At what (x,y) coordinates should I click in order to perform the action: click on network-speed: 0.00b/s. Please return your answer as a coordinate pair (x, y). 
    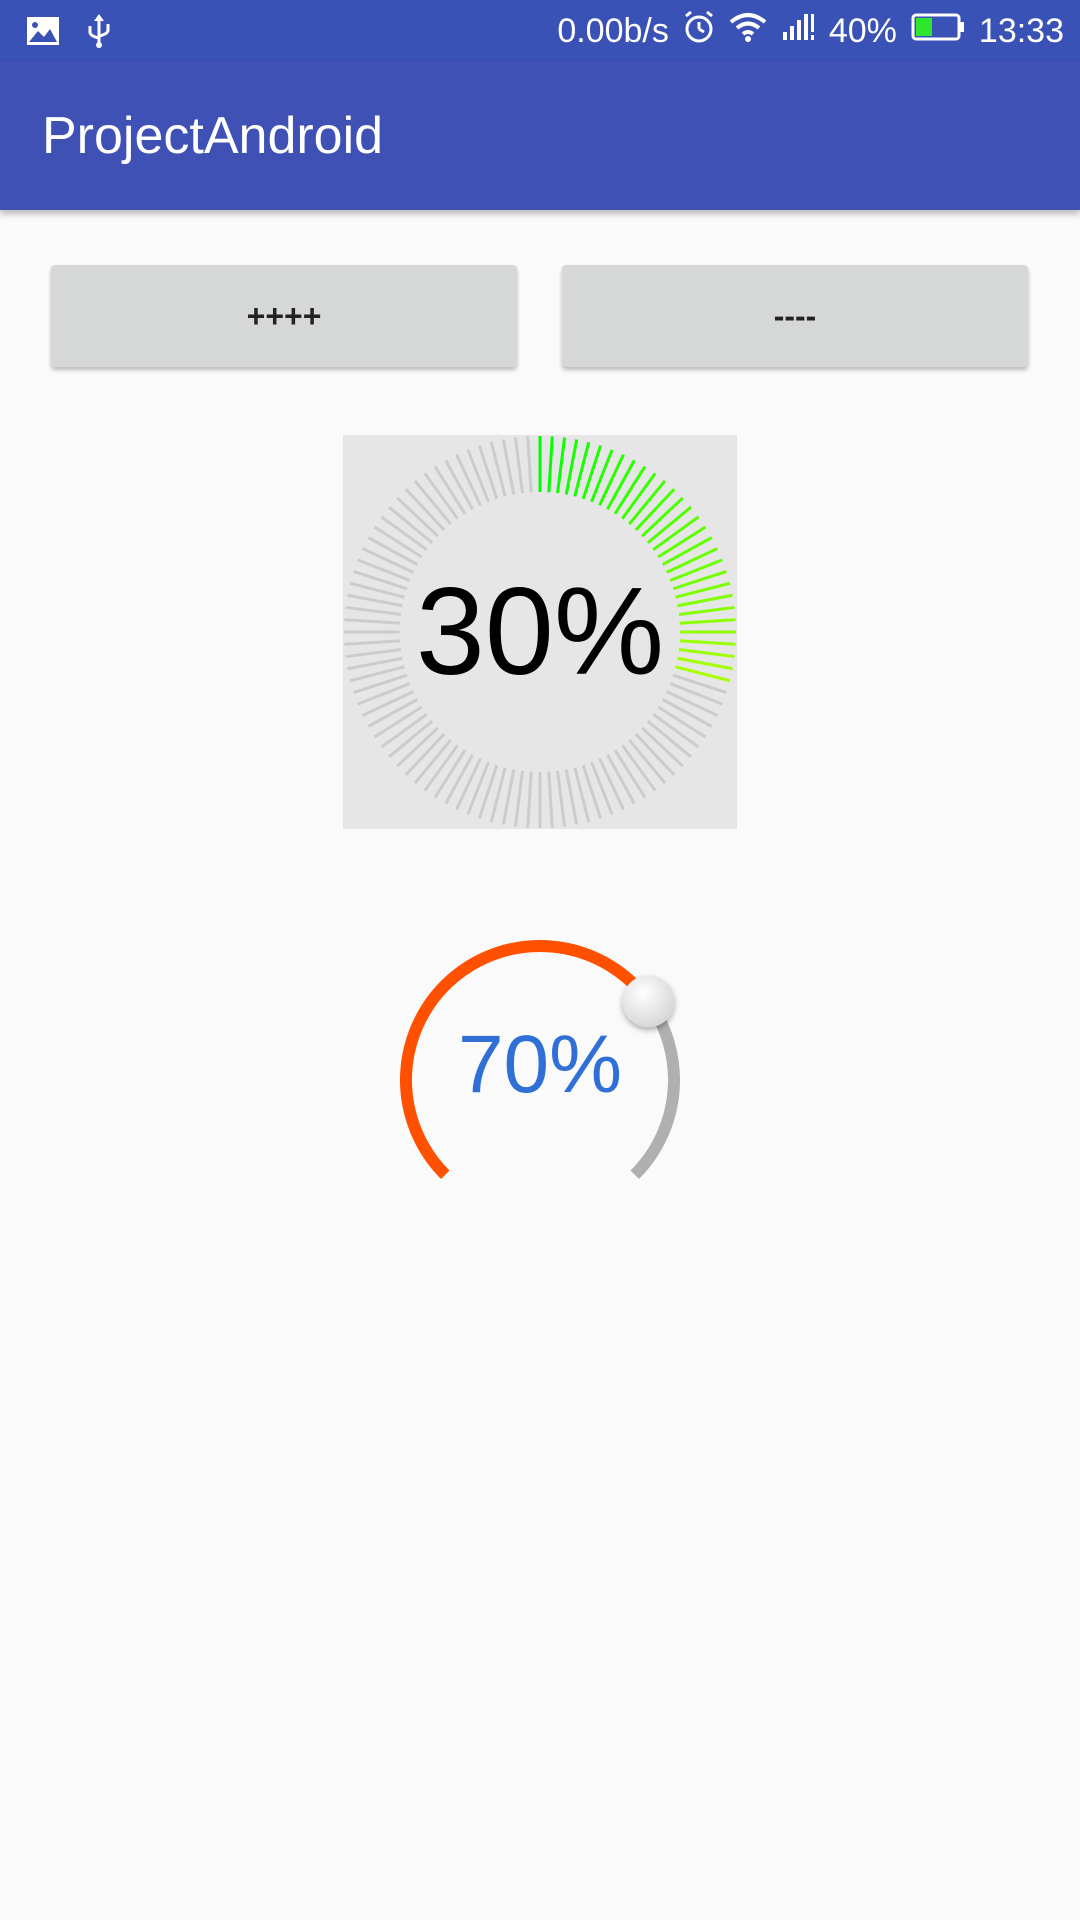
    Looking at the image, I should click on (613, 30).